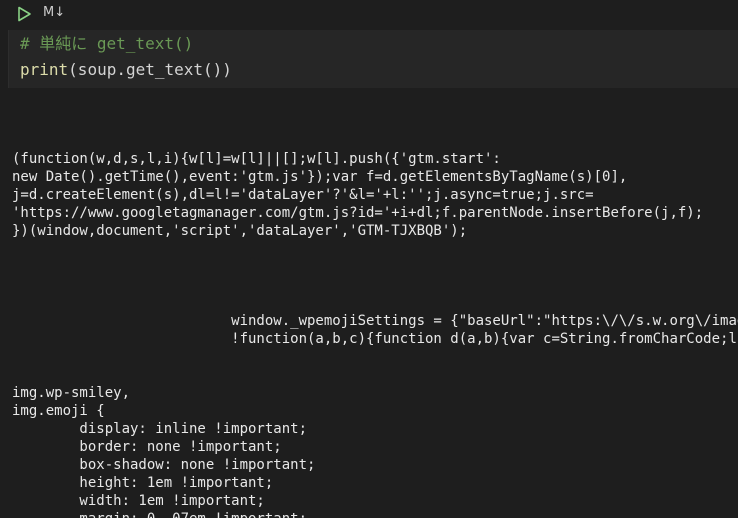  I want to click on code-line-2: print(soup.get_text()), so click(126, 70).